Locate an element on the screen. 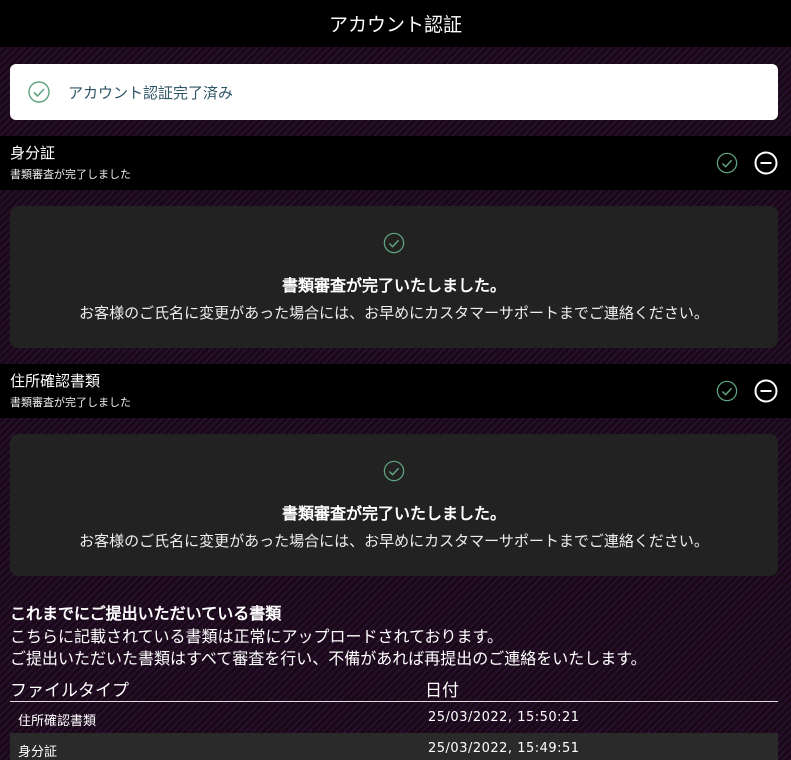  row-date: 25/03/2022, 15:49:51 is located at coordinates (504, 748).